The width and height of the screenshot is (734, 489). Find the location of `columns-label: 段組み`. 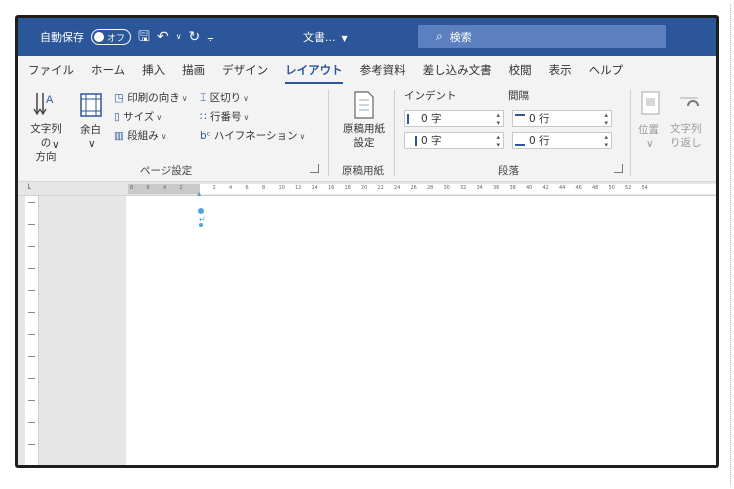

columns-label: 段組み is located at coordinates (143, 136).